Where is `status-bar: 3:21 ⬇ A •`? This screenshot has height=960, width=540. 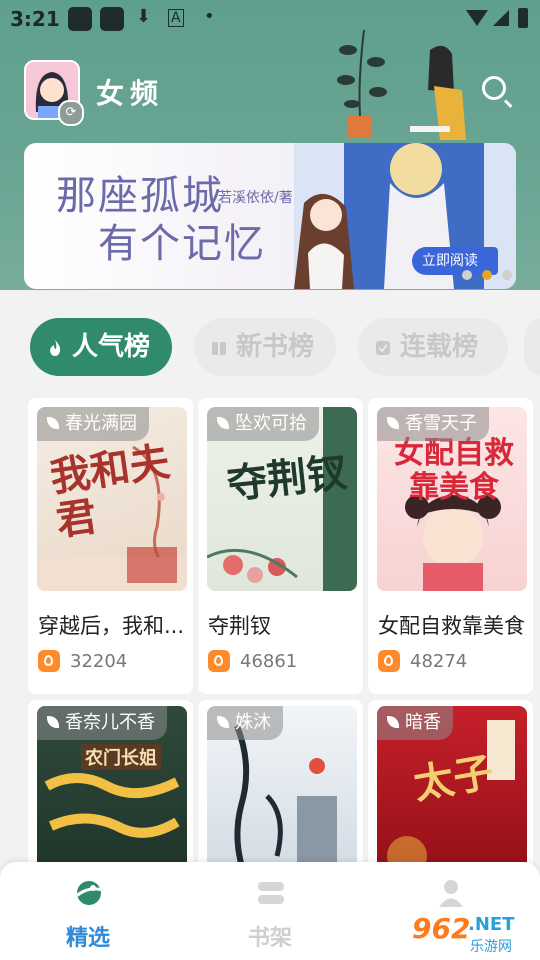
status-bar: 3:21 ⬇ A • is located at coordinates (270, 18).